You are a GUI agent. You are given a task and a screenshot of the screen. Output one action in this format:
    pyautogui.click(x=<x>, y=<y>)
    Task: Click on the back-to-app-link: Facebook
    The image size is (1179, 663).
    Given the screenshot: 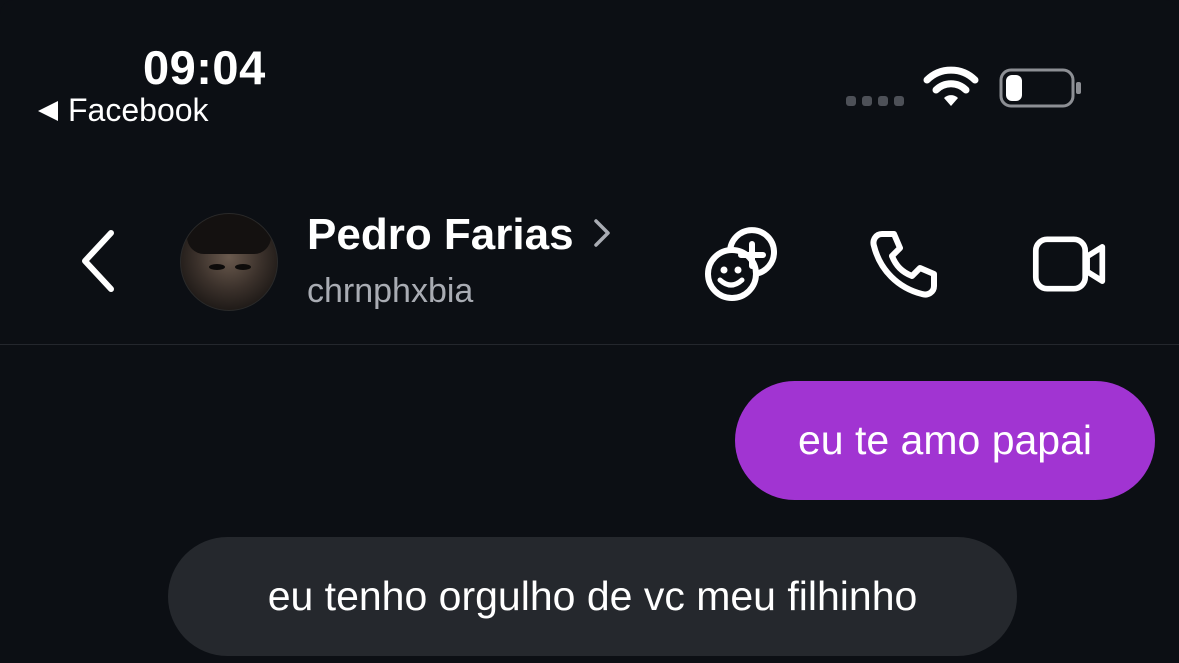 What is the action you would take?
    pyautogui.click(x=123, y=110)
    